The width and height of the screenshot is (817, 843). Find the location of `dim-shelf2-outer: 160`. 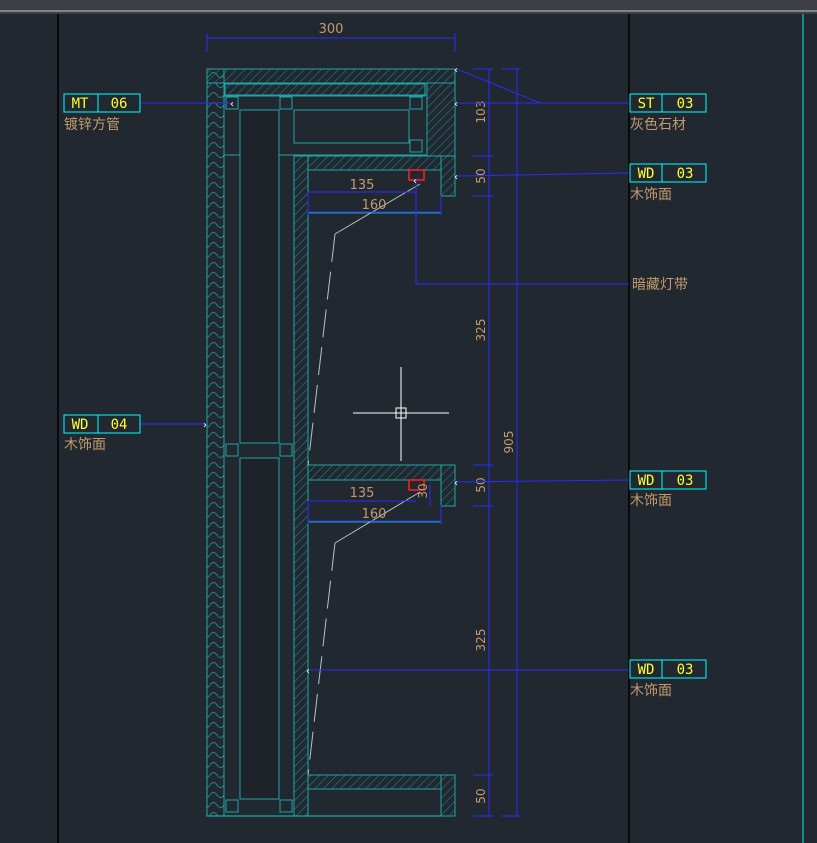

dim-shelf2-outer: 160 is located at coordinates (374, 514).